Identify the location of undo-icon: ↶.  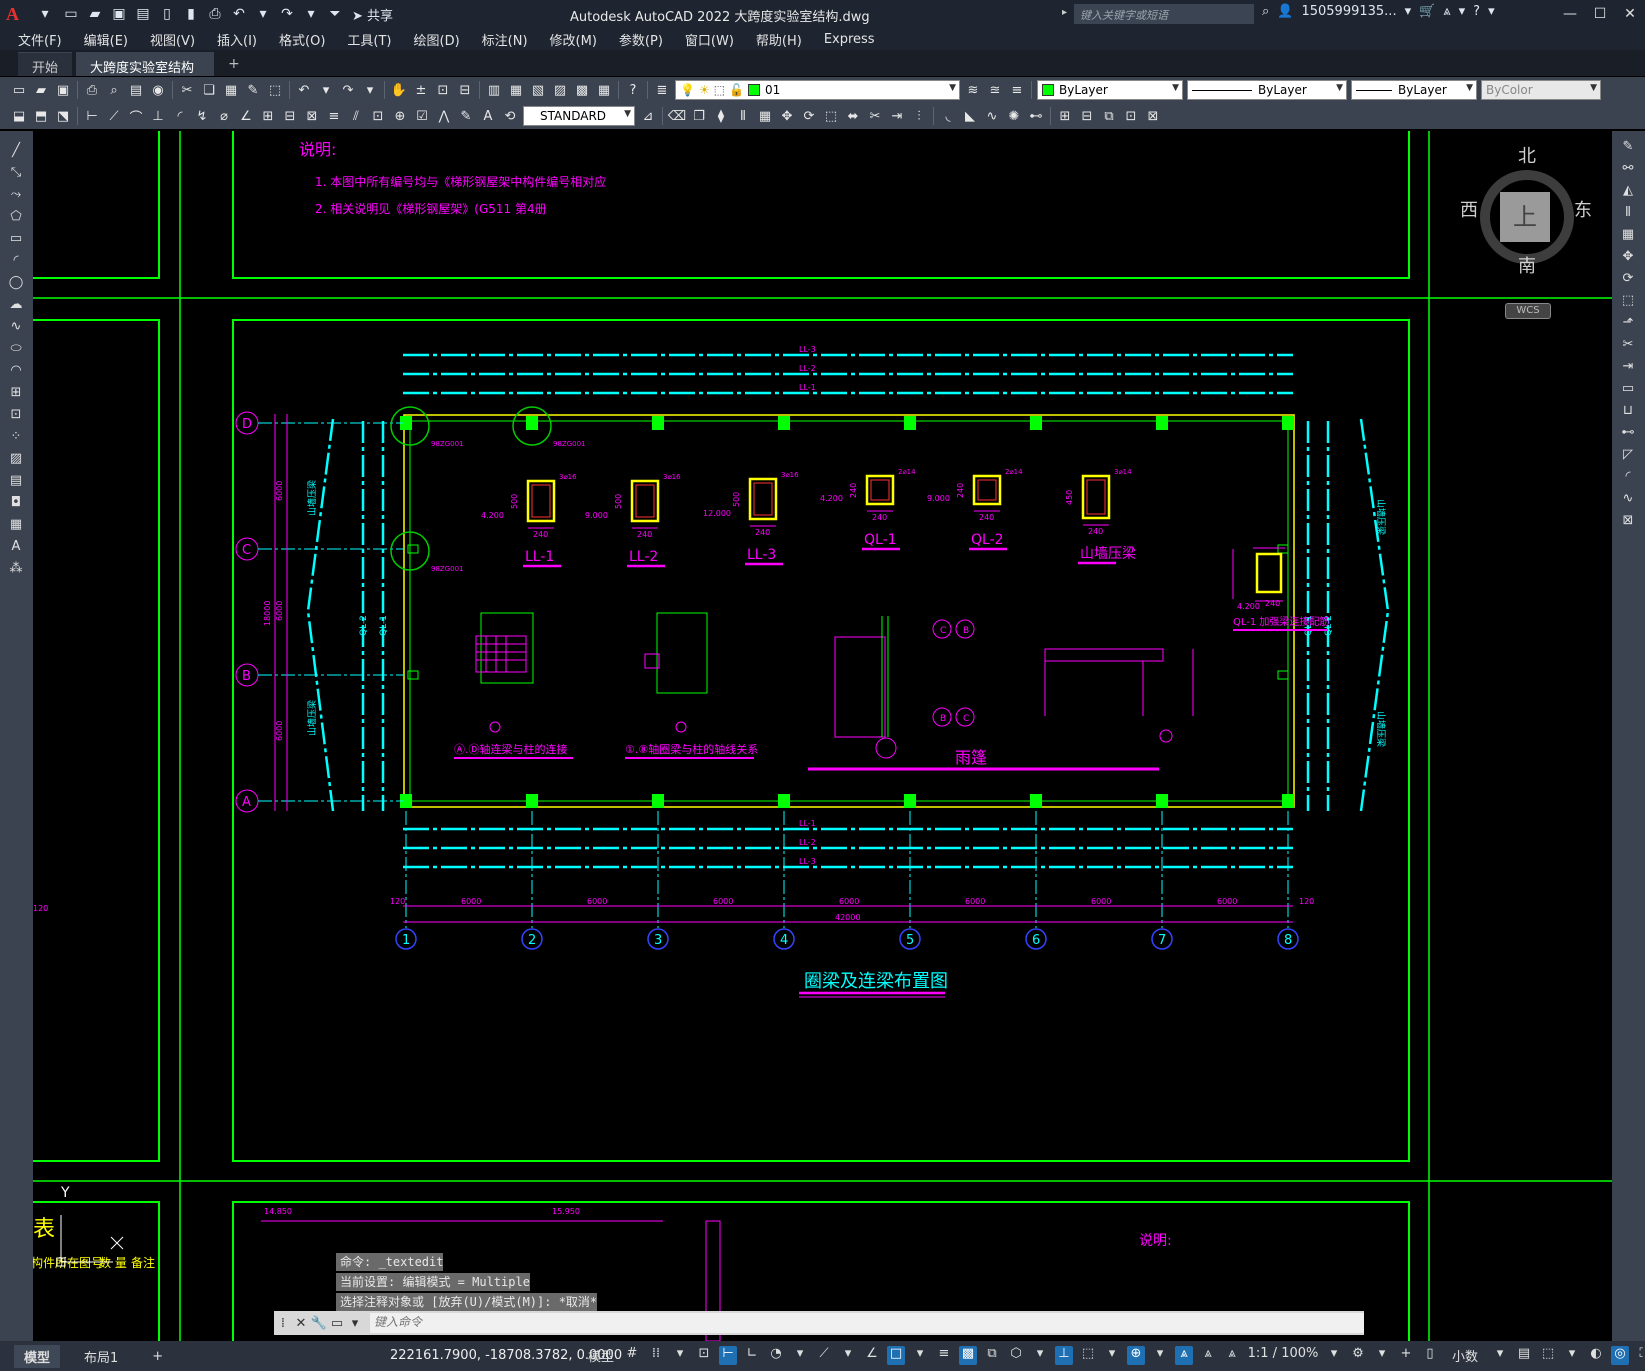
(304, 90).